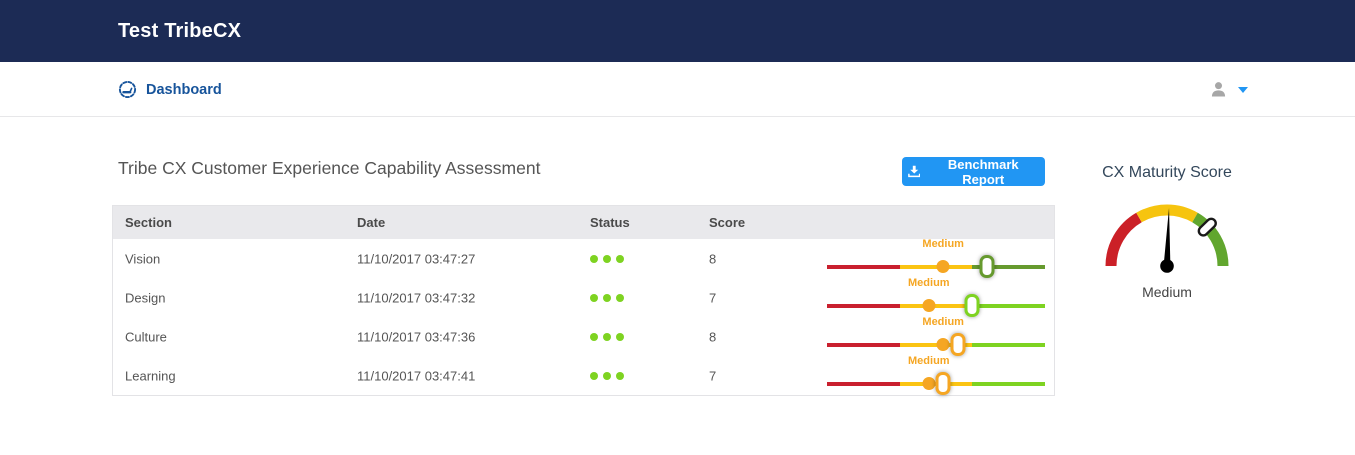 This screenshot has width=1355, height=455. I want to click on app-header: Test TribeCX, so click(677, 31).